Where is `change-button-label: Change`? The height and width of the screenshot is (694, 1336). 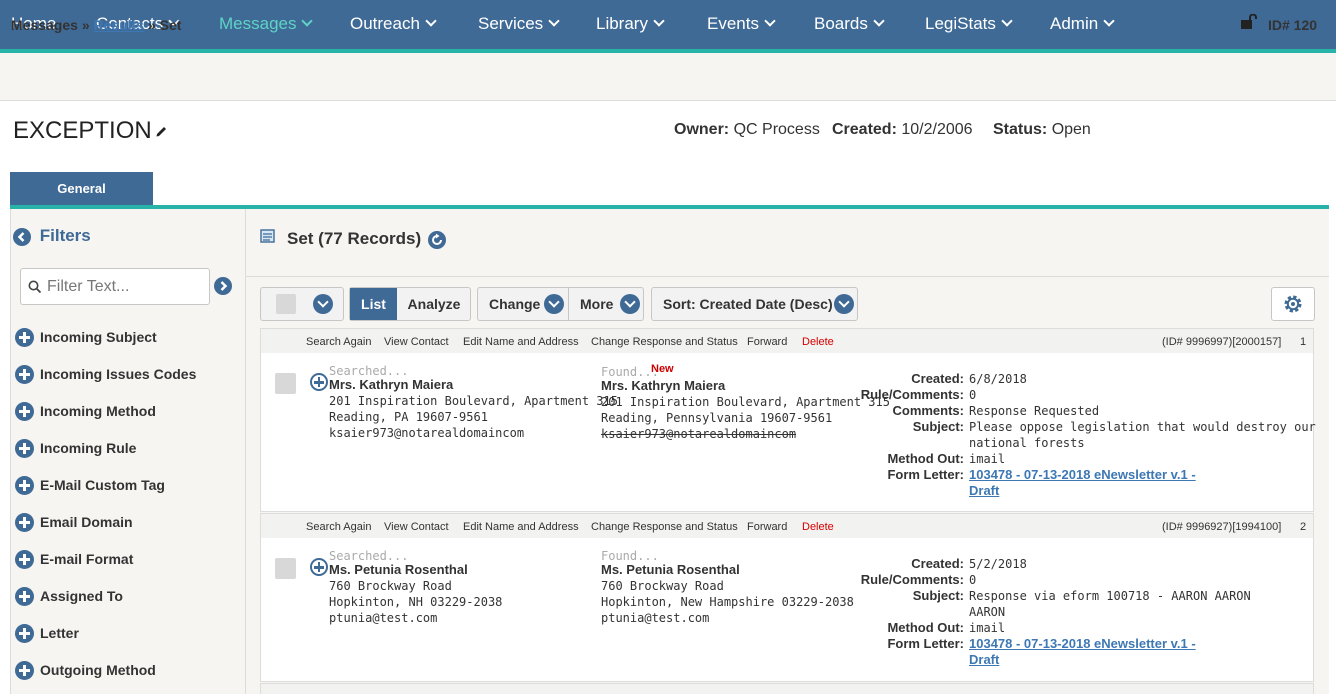
change-button-label: Change is located at coordinates (515, 304).